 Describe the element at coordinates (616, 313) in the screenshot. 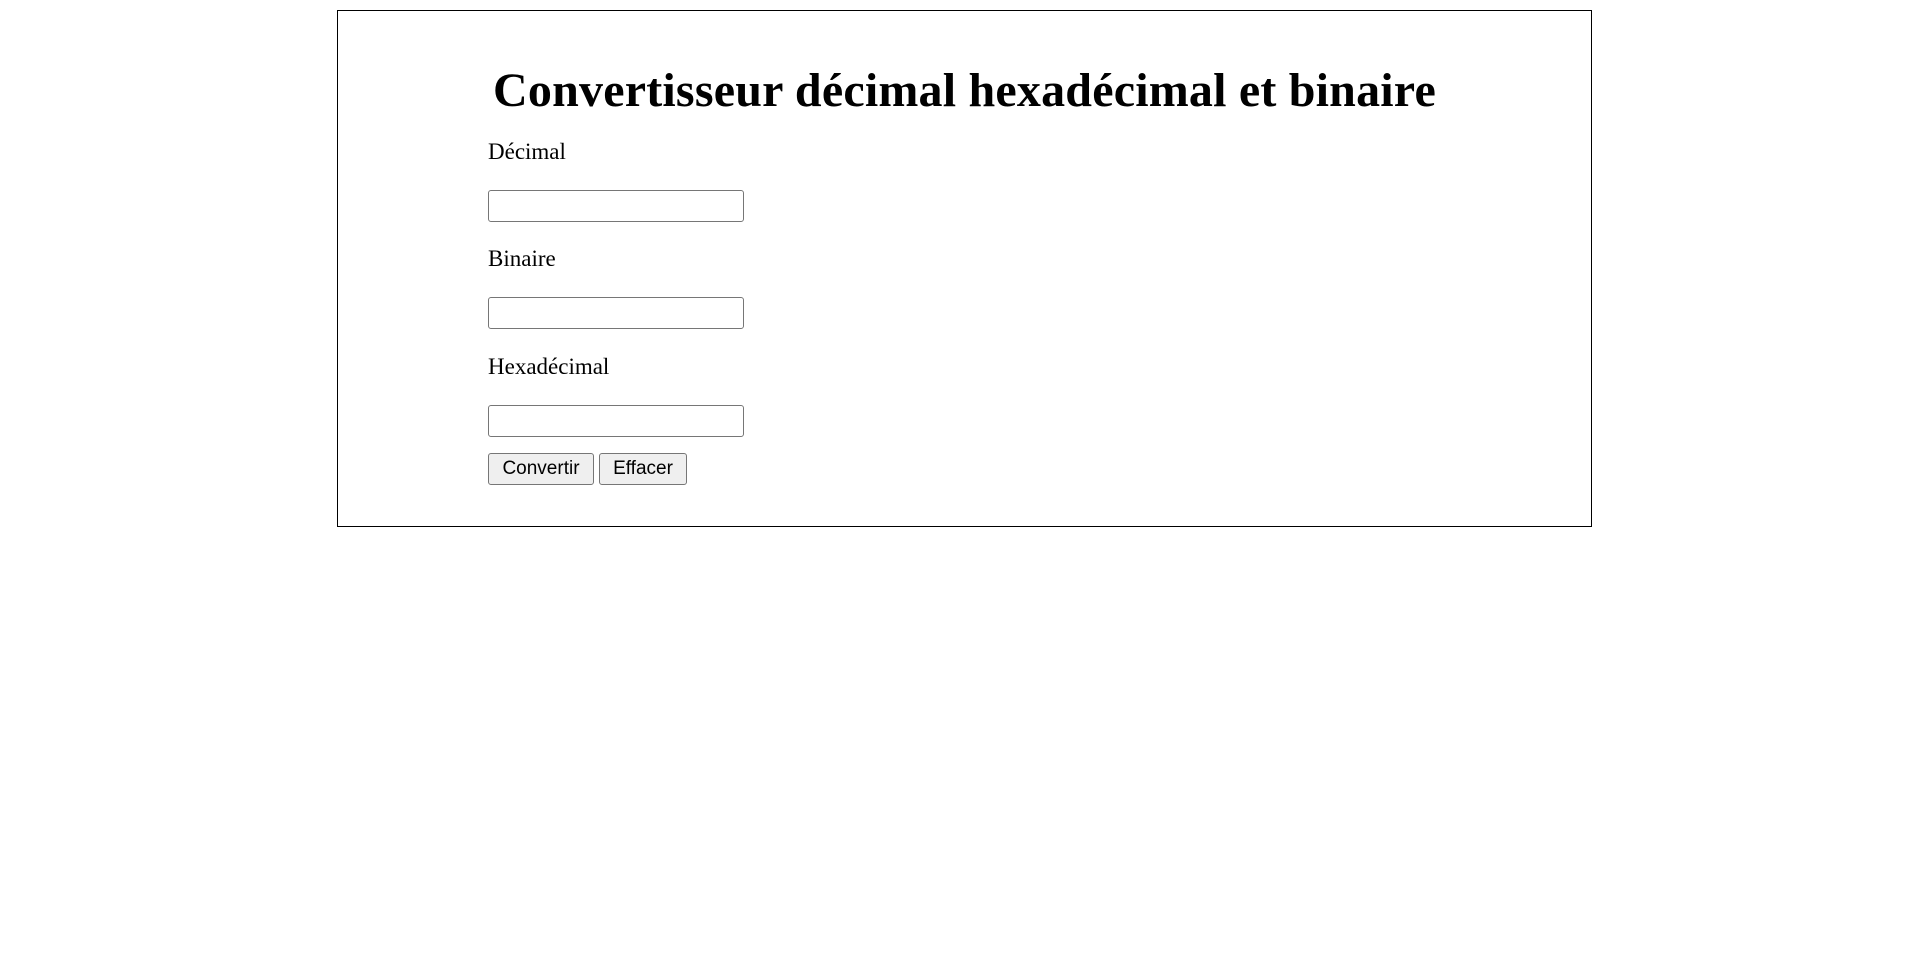

I see `binary-input` at that location.